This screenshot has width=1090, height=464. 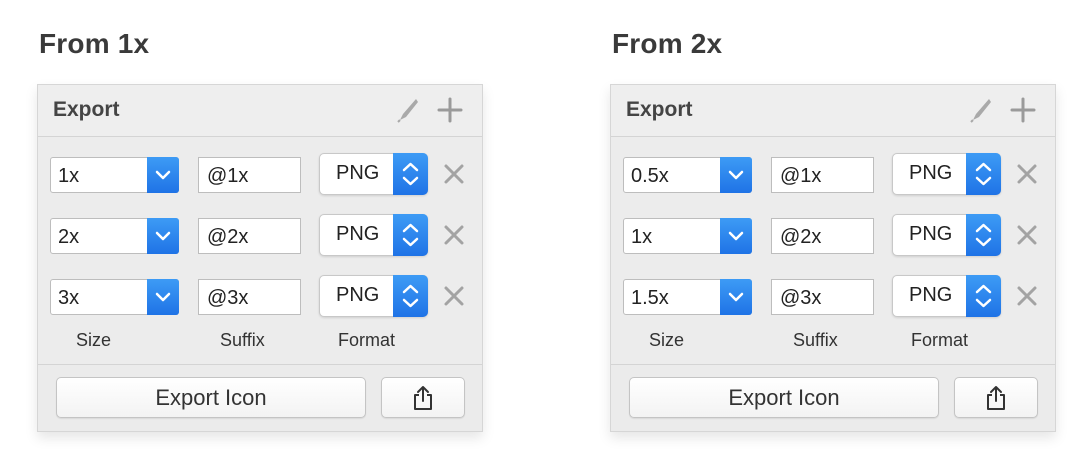 I want to click on section-title: From 1x, so click(x=94, y=43).